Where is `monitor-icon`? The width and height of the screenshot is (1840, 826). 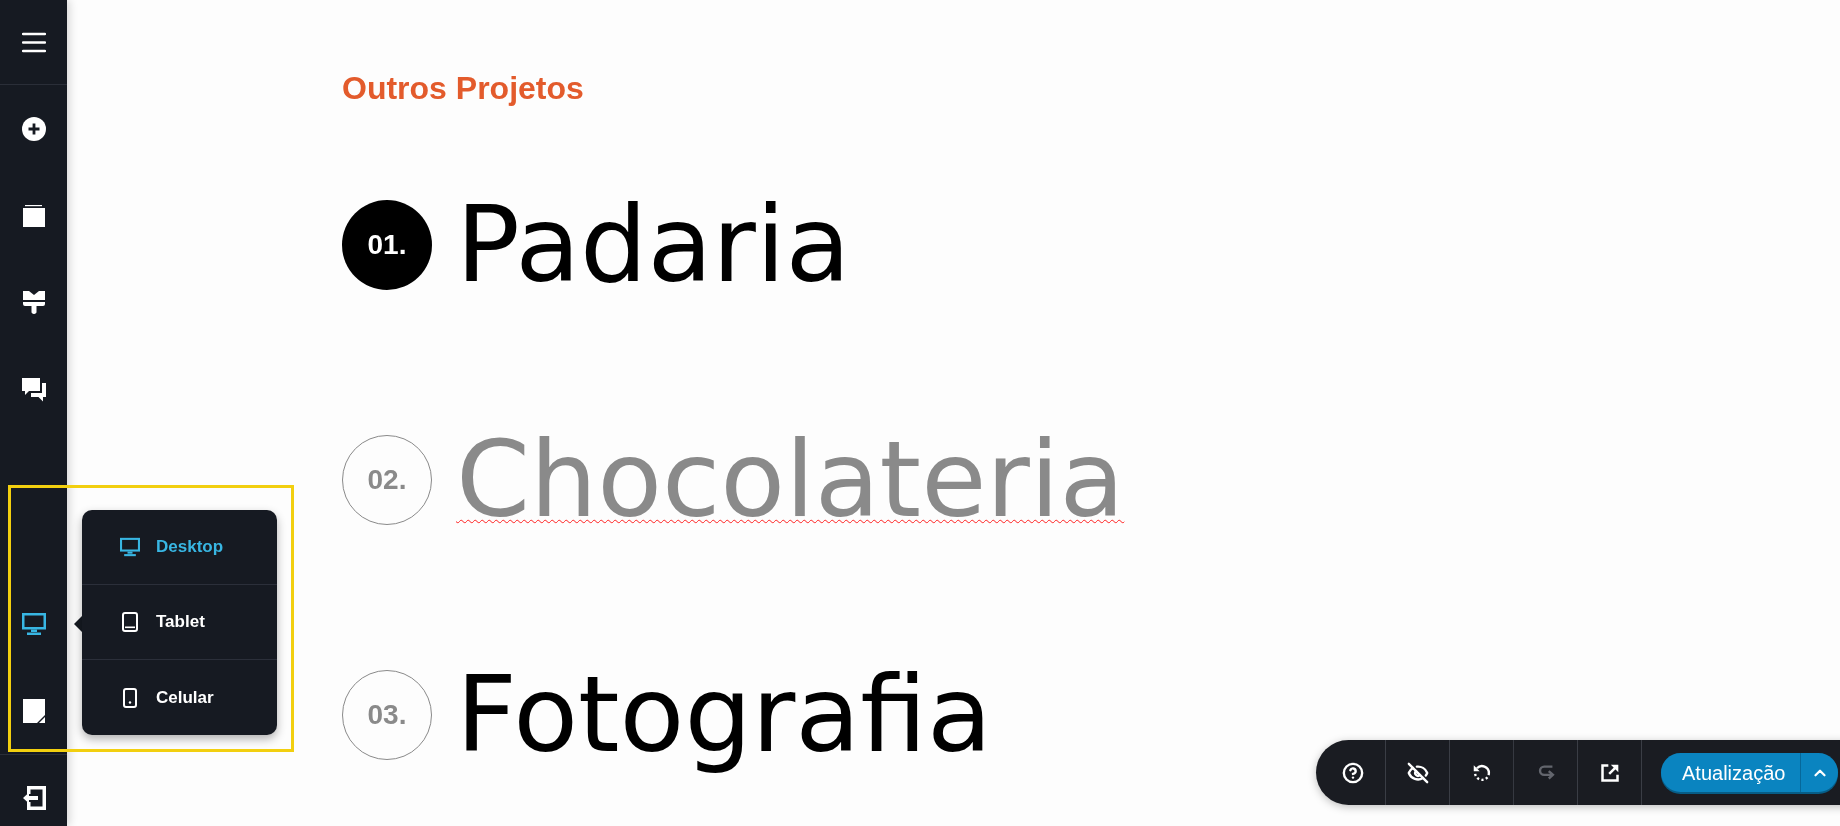
monitor-icon is located at coordinates (130, 547).